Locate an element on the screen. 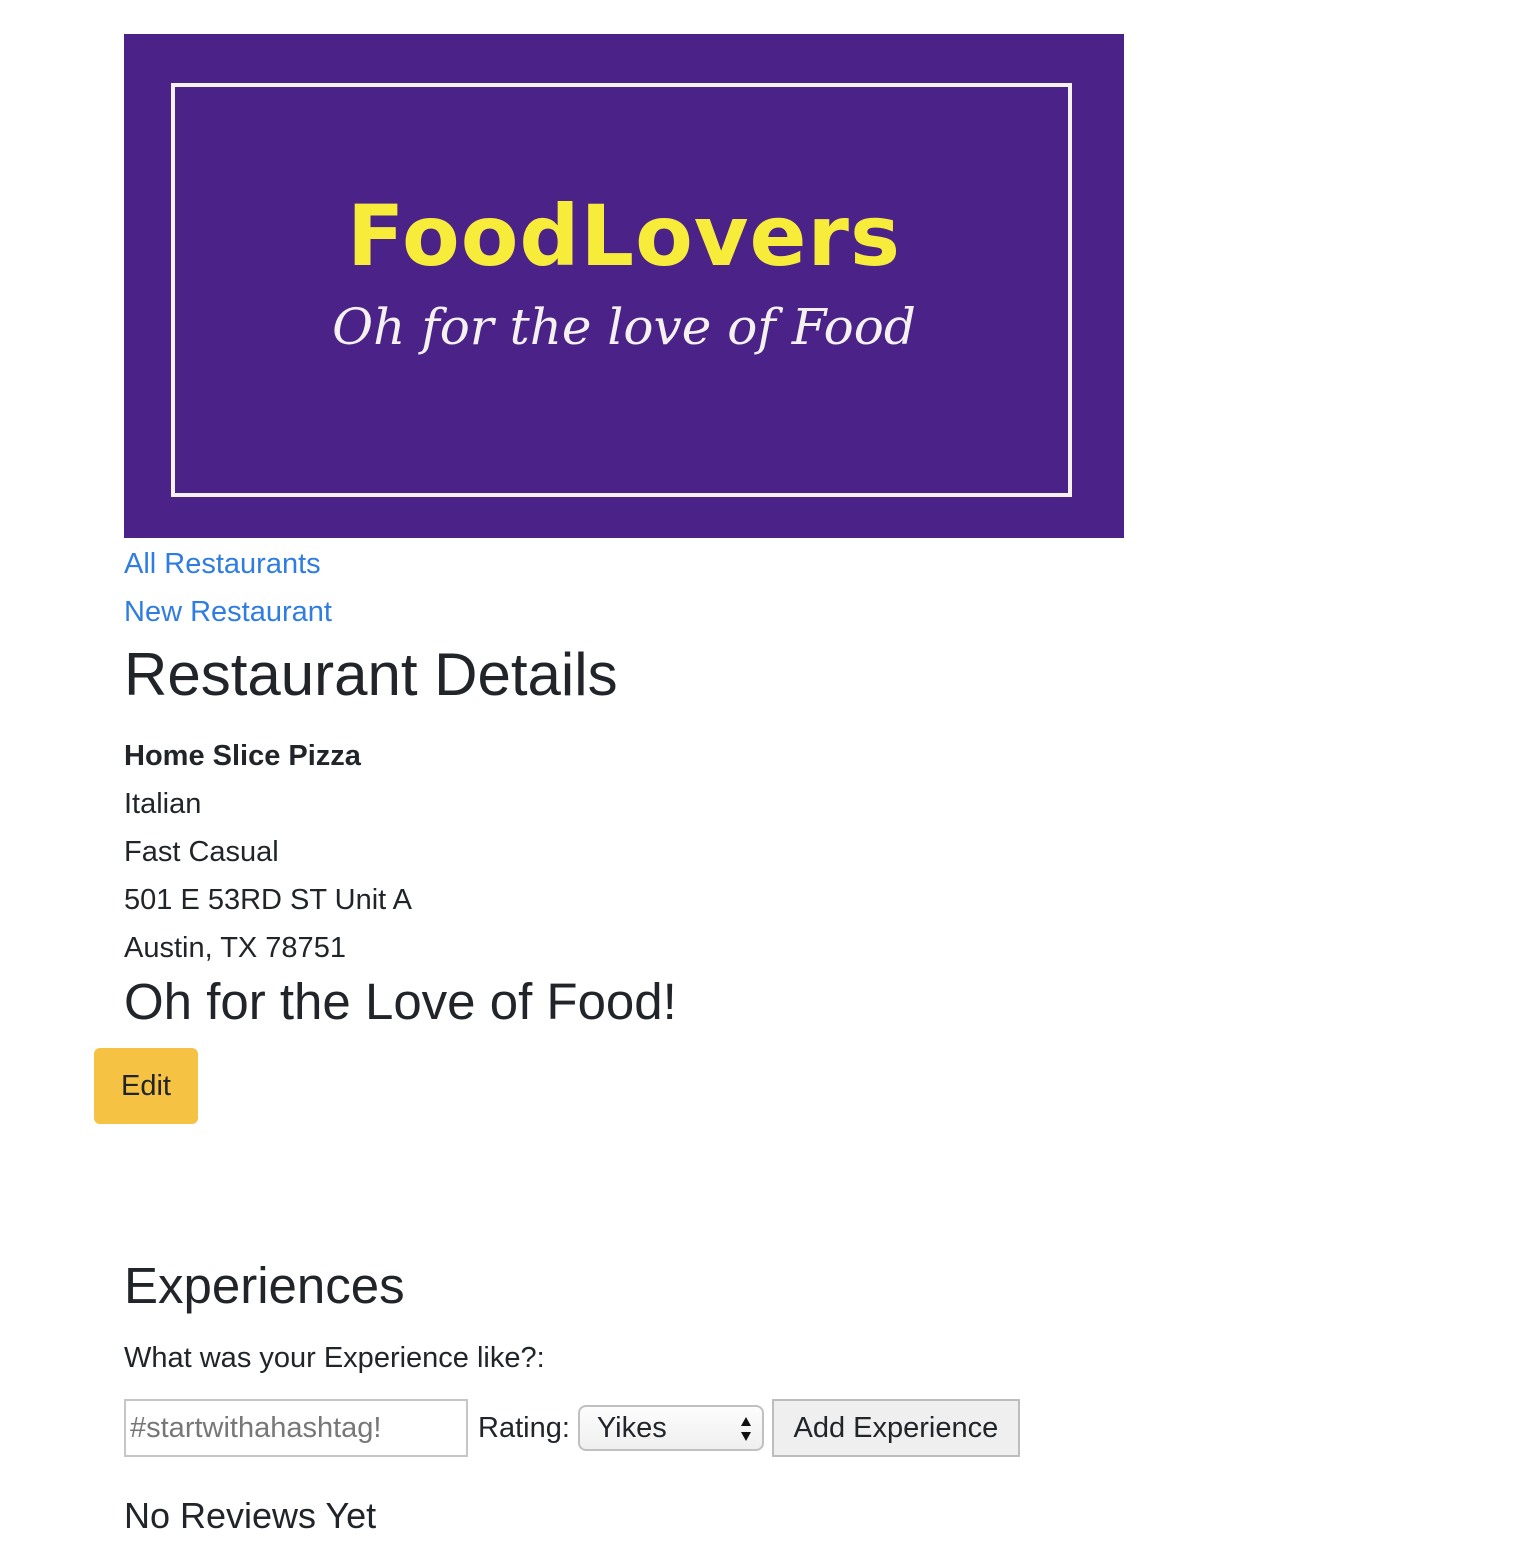 Image resolution: width=1536 pixels, height=1554 pixels. rating-label: Rating: is located at coordinates (524, 1427).